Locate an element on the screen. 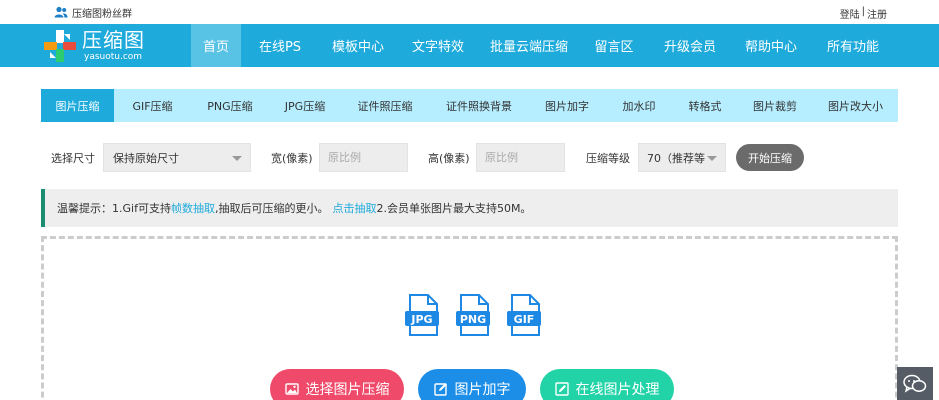  logo: 压缩图 yasuotu.com is located at coordinates (114, 46).